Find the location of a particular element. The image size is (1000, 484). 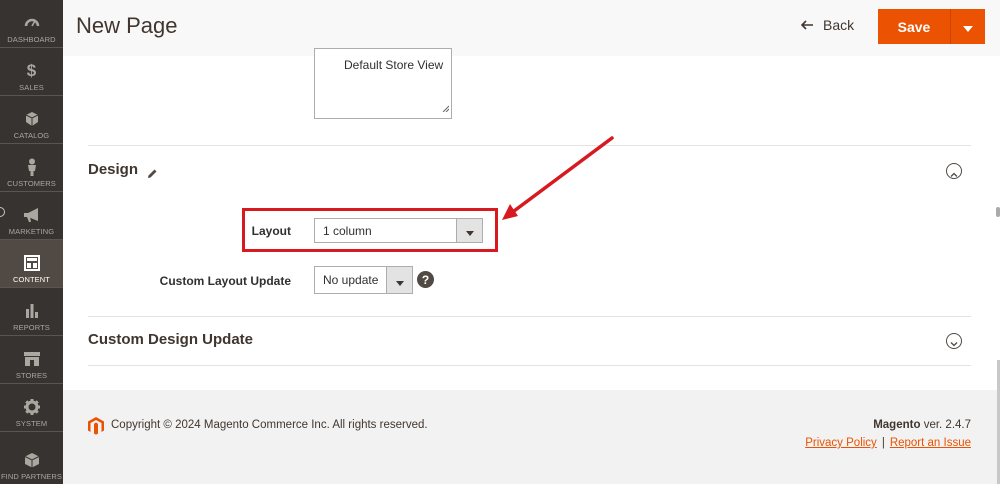

nav-stores: Stores is located at coordinates (31, 360).